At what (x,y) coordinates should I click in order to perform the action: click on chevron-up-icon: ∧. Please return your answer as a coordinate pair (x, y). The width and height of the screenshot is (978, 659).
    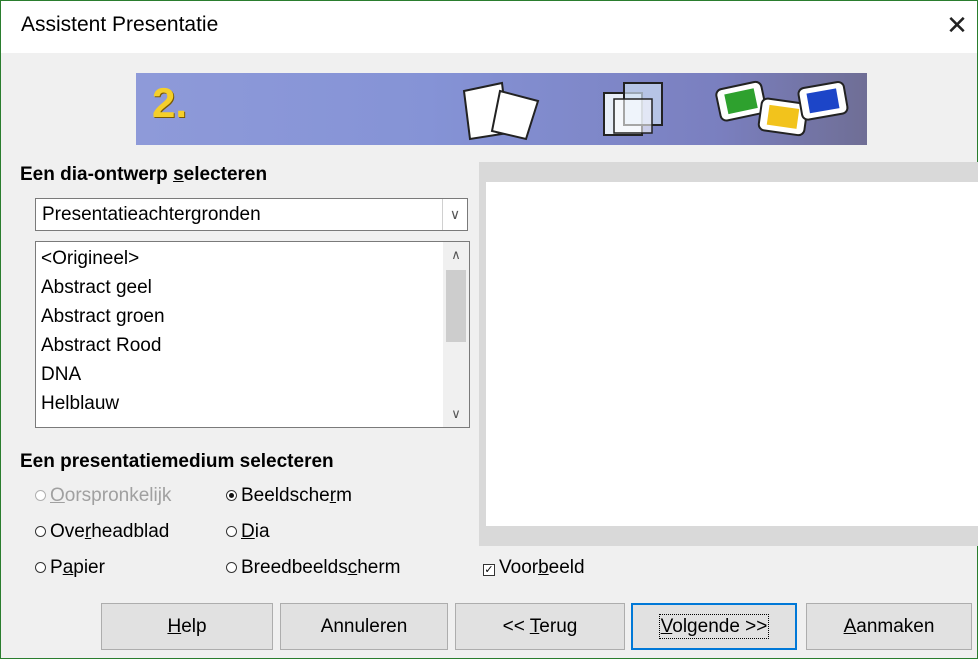
    Looking at the image, I should click on (456, 255).